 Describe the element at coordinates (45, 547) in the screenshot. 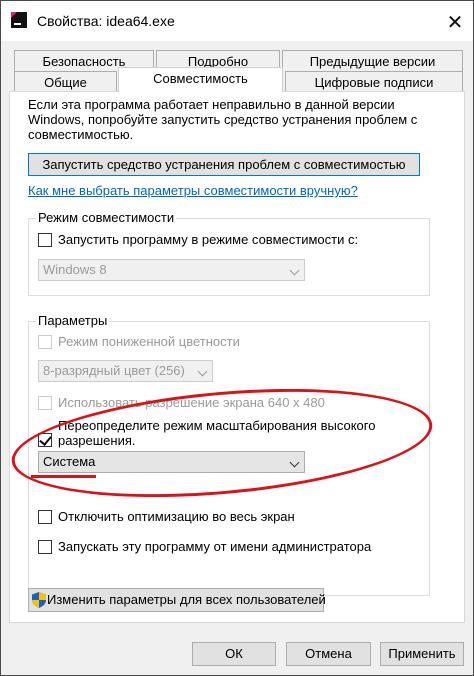

I see `run-admin-checkbox` at that location.